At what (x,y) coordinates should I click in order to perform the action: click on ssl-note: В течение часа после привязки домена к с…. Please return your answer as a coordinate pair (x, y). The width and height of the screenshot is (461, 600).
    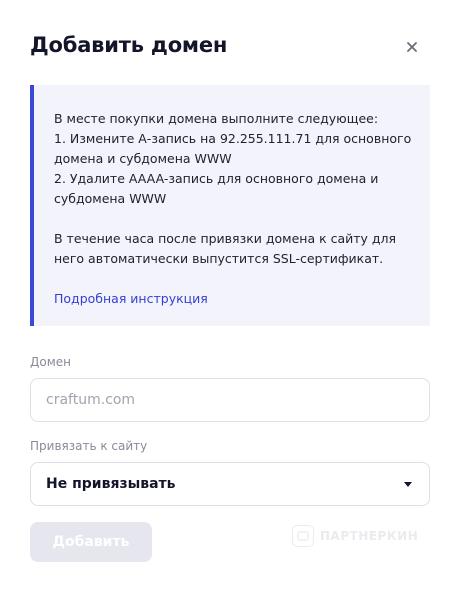
    Looking at the image, I should click on (225, 248).